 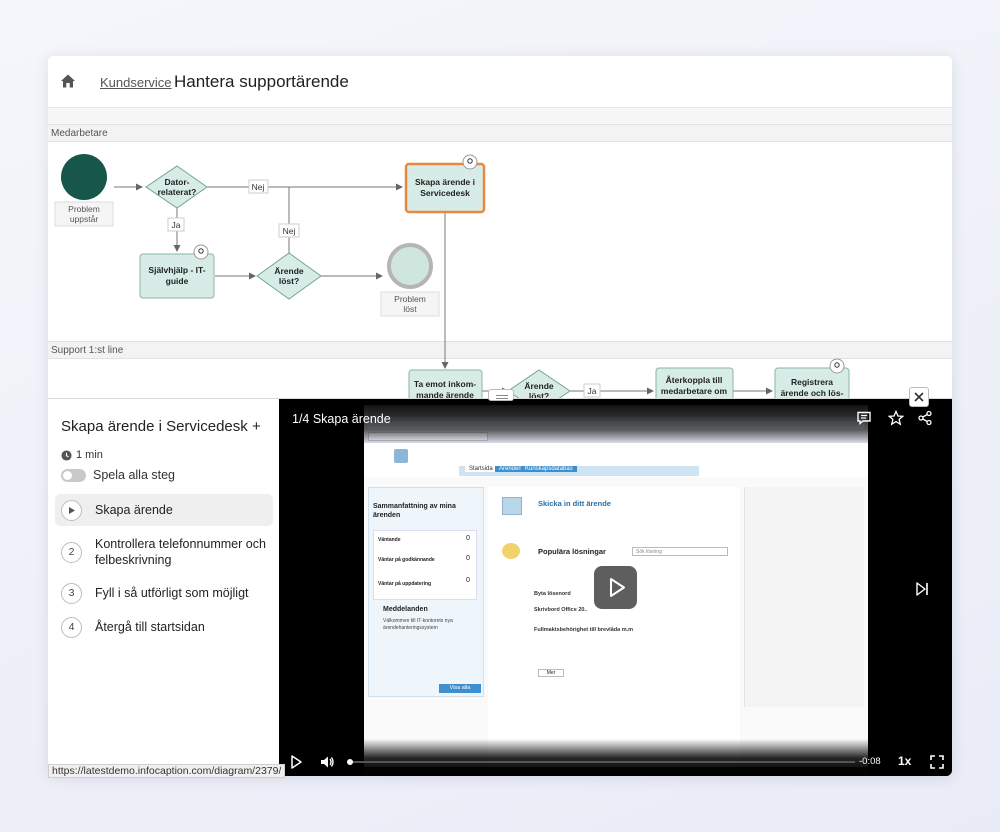 I want to click on pin-badge-registrera, so click(x=837, y=366).